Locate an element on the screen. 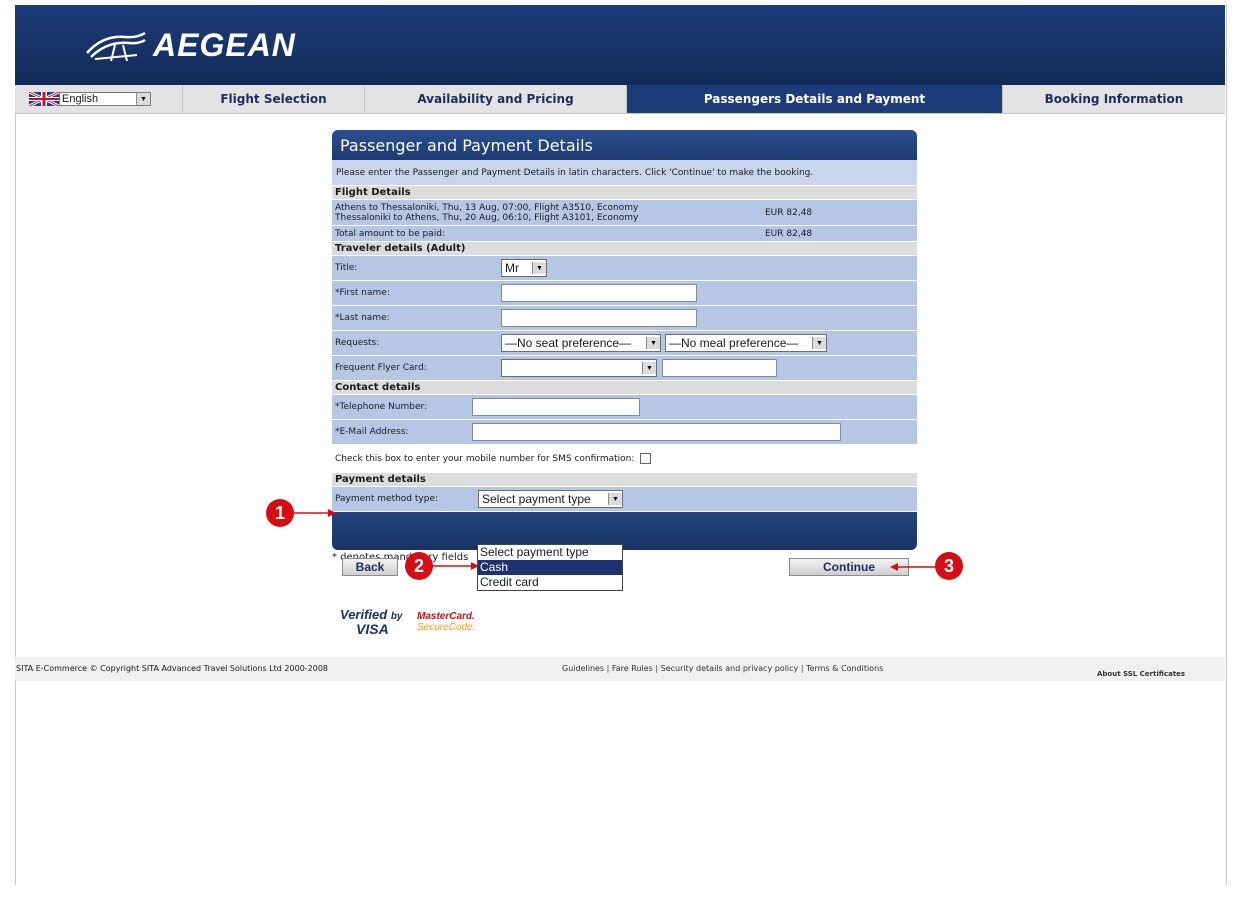 Image resolution: width=1241 pixels, height=911 pixels. email-label: *E-Mail Address: is located at coordinates (372, 432).